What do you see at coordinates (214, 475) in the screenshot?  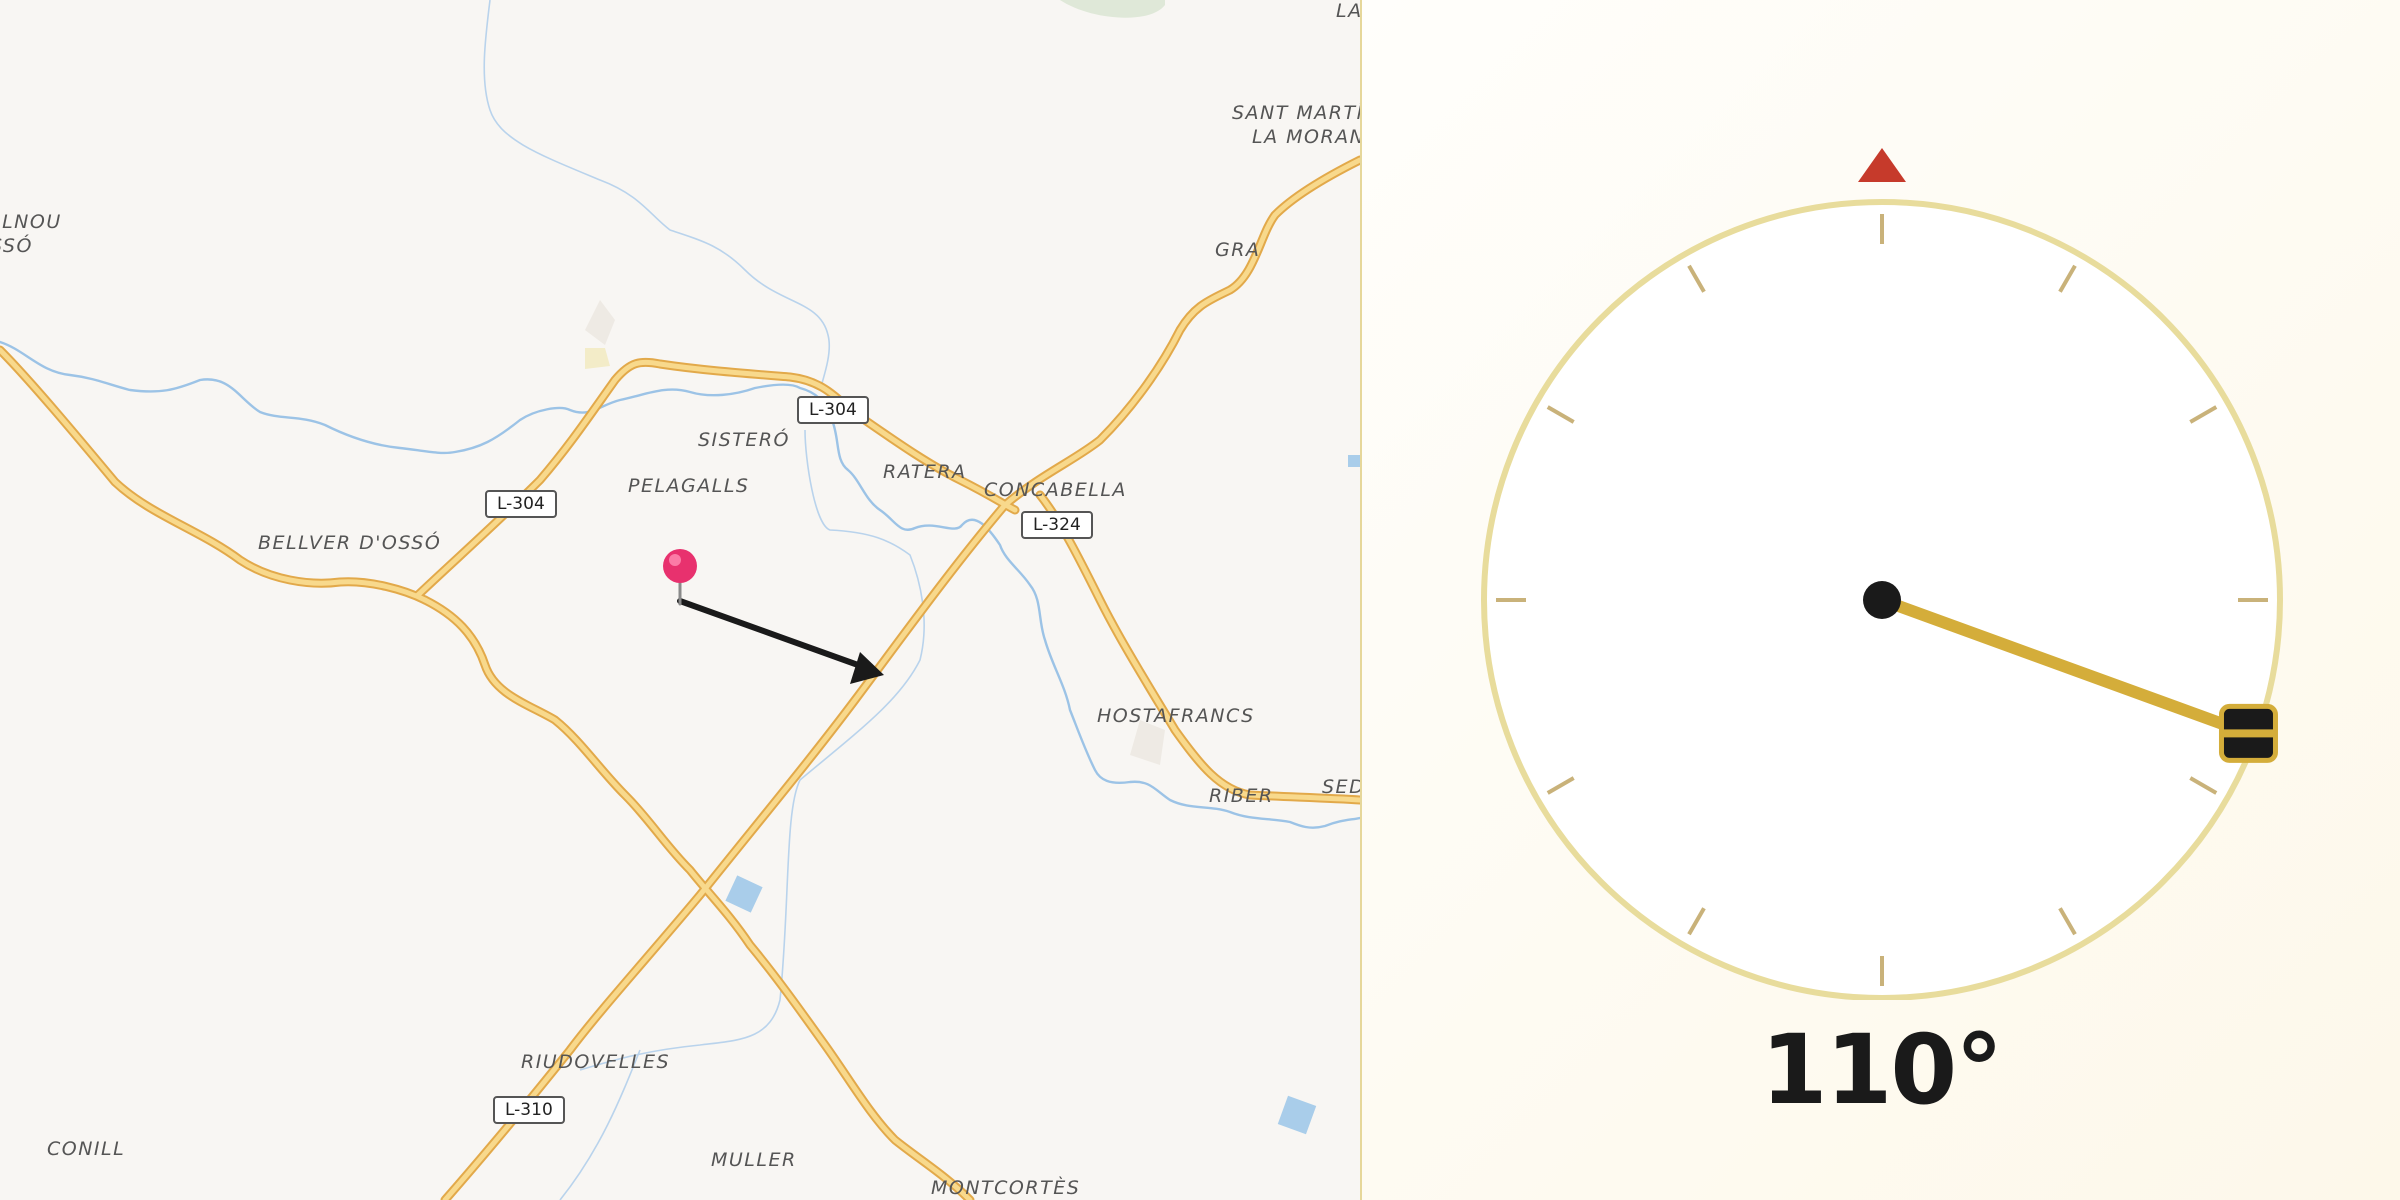 I see `road` at bounding box center [214, 475].